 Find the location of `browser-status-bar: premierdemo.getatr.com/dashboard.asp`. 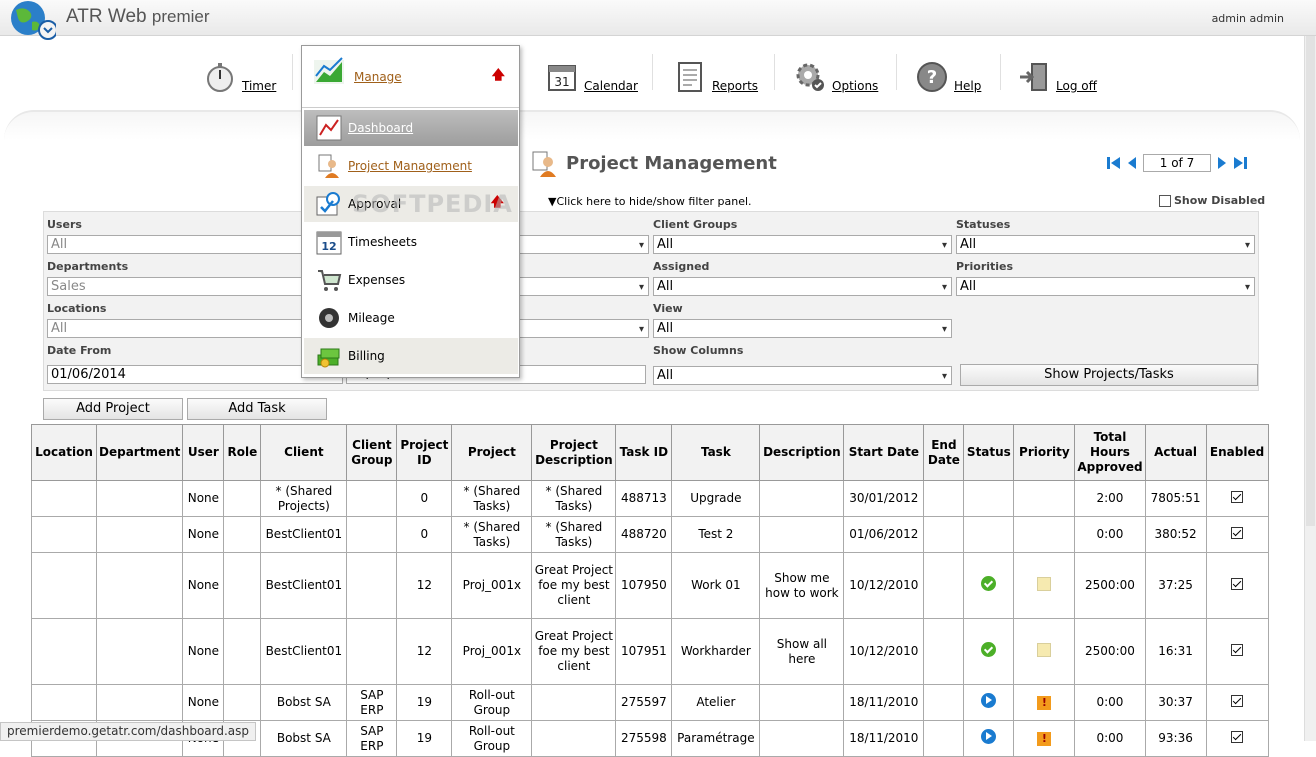

browser-status-bar: premierdemo.getatr.com/dashboard.asp is located at coordinates (128, 731).